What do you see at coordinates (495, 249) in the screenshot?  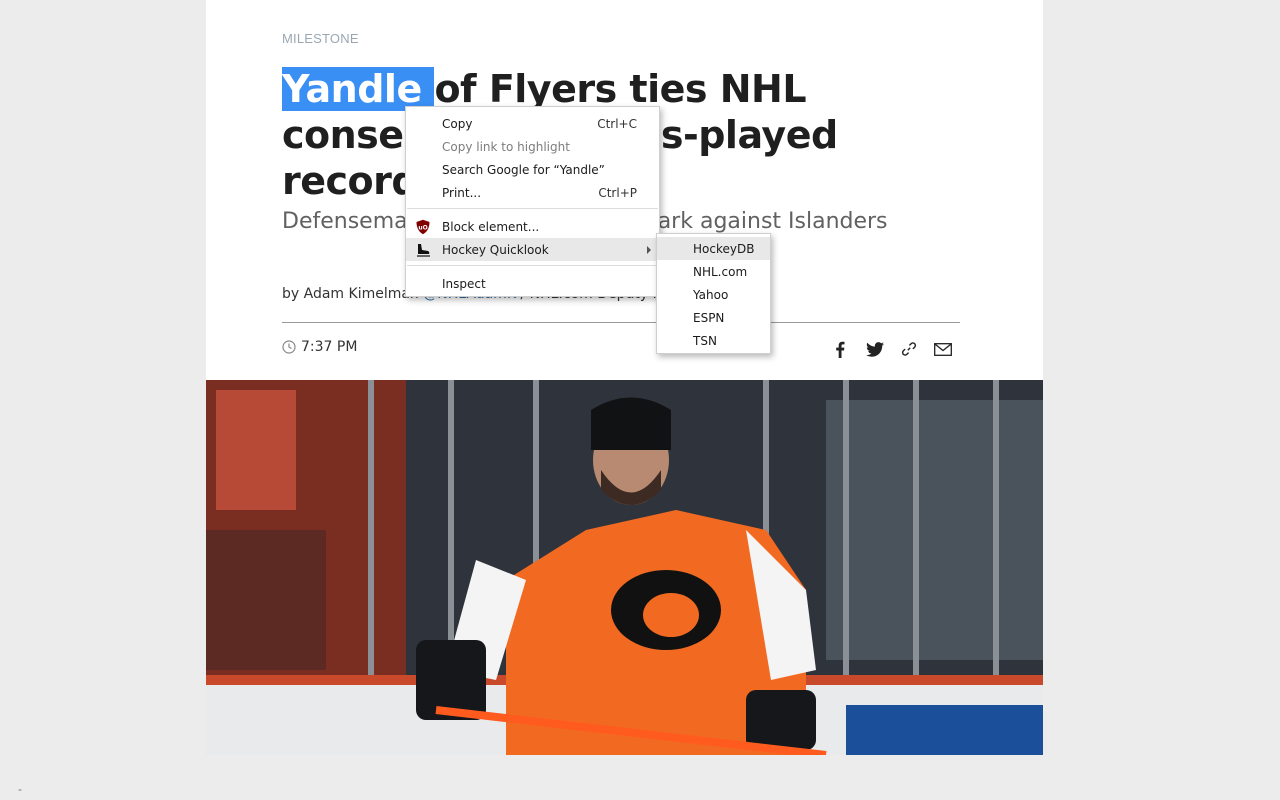 I see `menu-item-label: Hockey Quicklook` at bounding box center [495, 249].